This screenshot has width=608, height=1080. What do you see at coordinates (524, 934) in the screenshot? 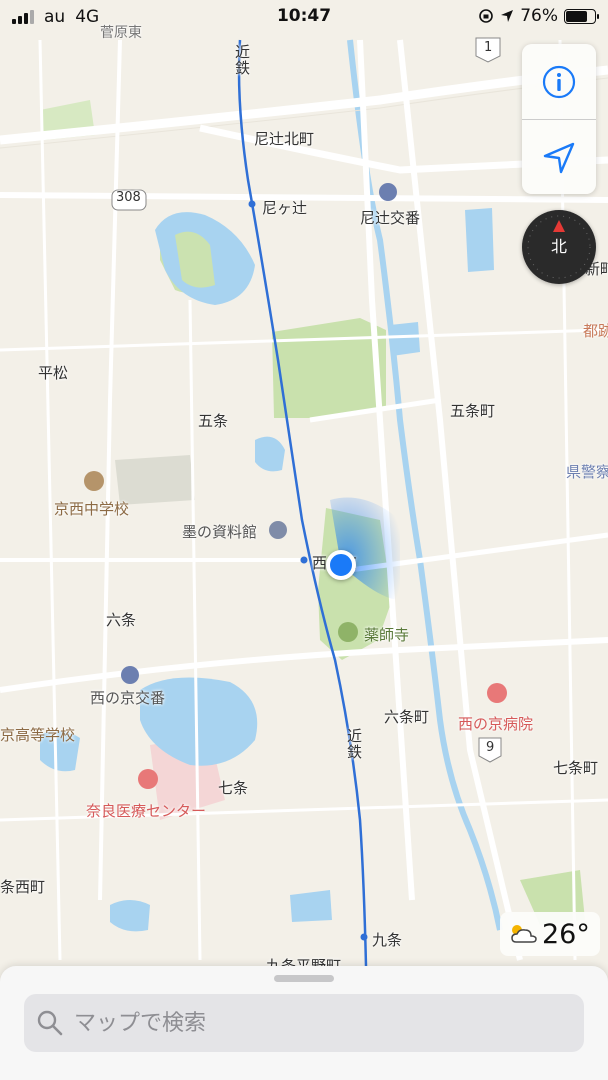
I see `partly-cloudy-icon` at bounding box center [524, 934].